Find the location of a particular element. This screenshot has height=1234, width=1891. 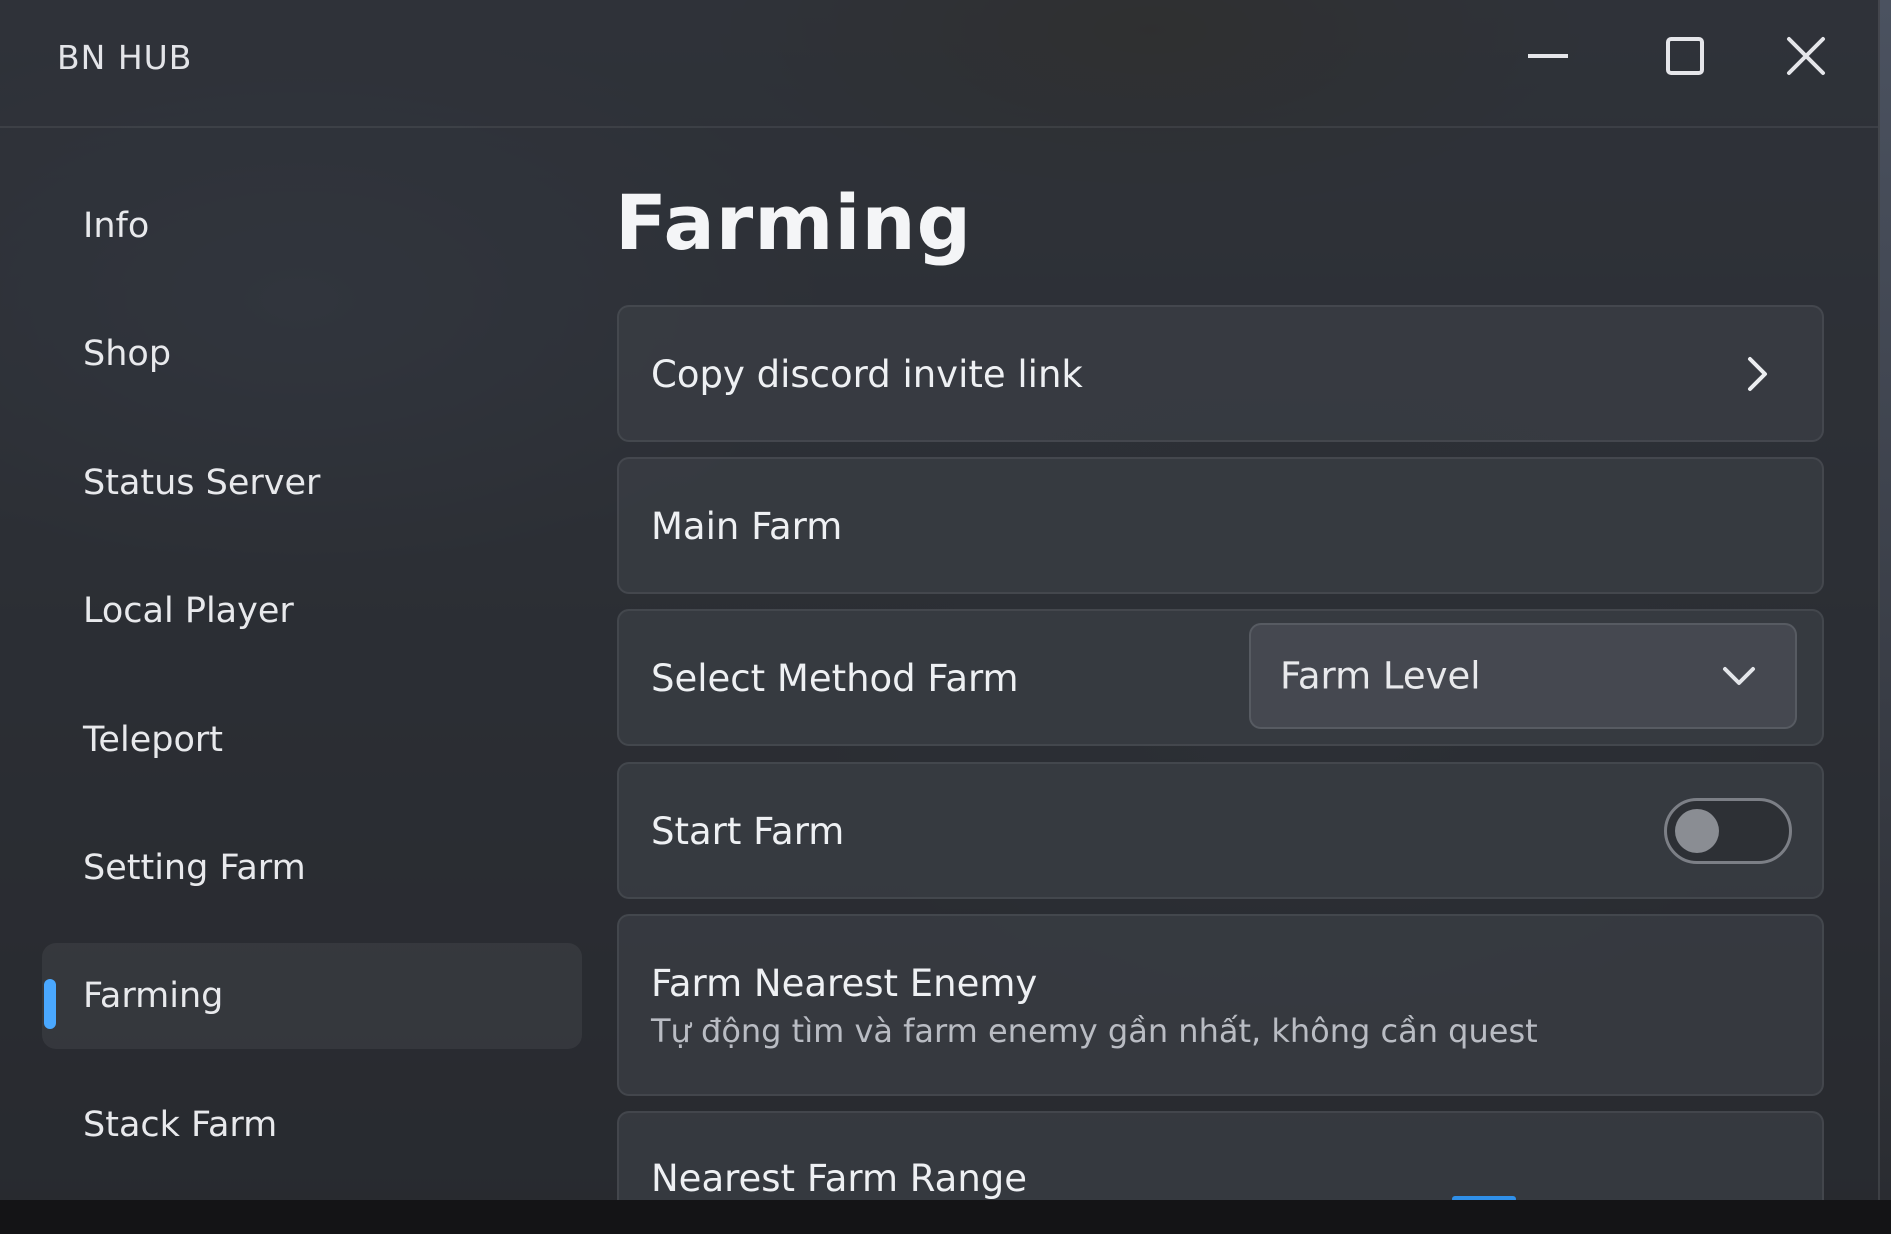

sidebar-item-status-server: Status Server is located at coordinates (312, 483).